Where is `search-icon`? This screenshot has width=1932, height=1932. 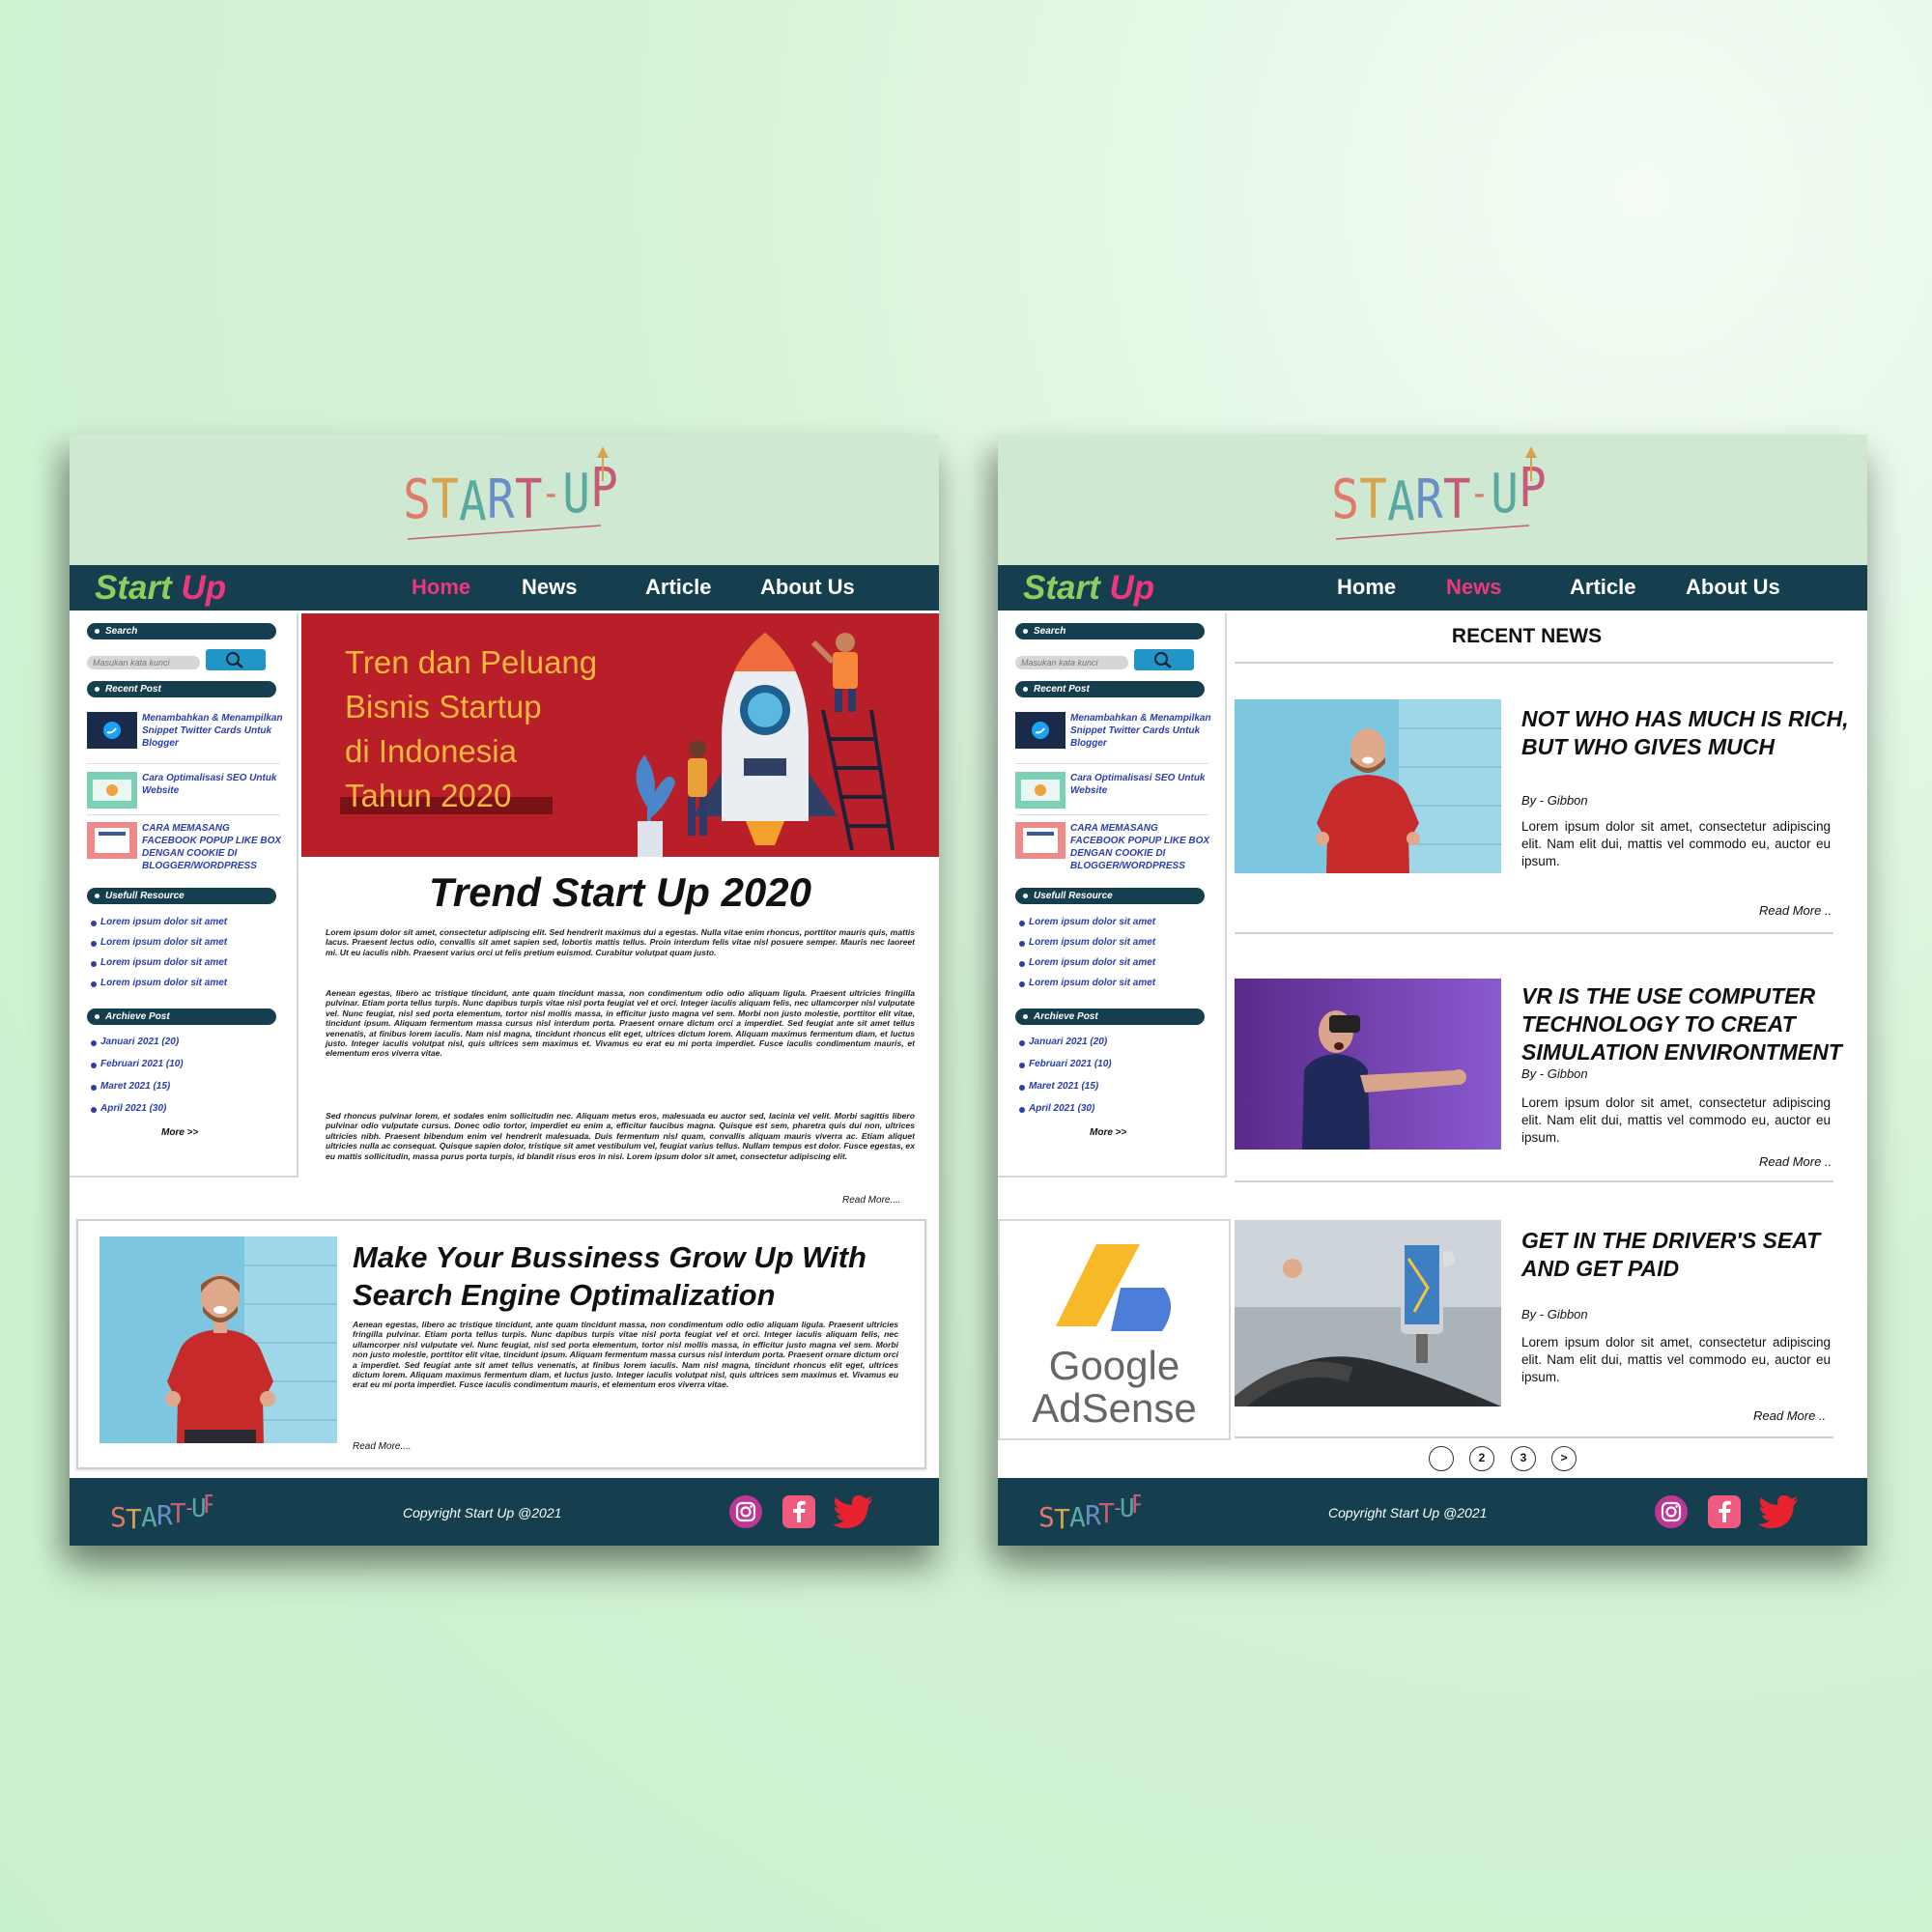 search-icon is located at coordinates (234, 660).